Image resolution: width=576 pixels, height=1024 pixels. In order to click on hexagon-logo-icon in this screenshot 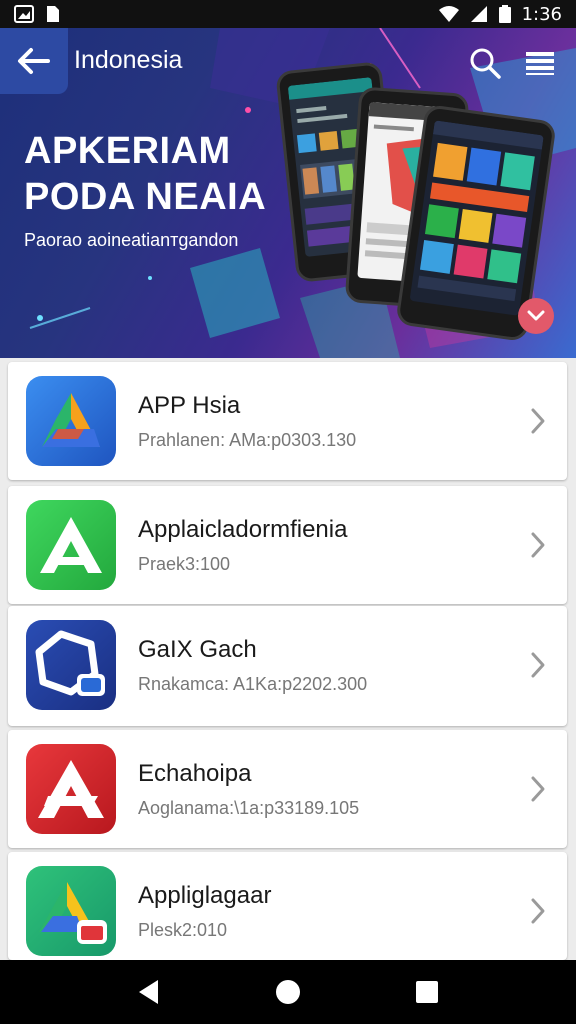, I will do `click(70, 663)`.